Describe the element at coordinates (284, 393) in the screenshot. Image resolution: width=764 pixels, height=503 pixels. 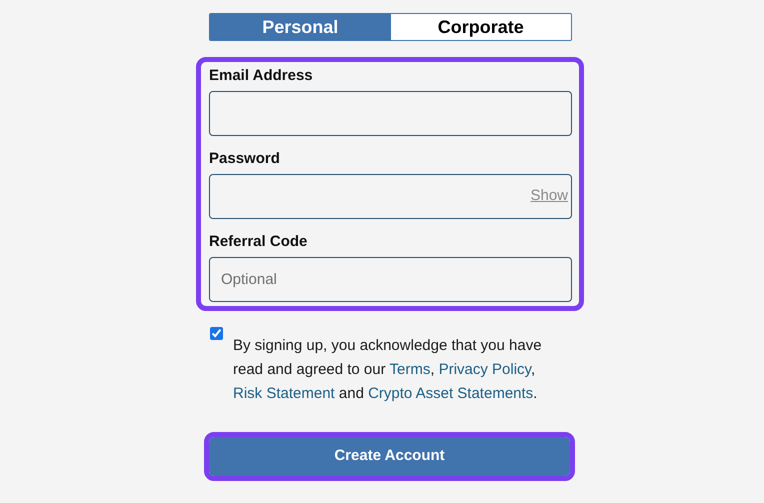
I see `policy-link: Risk Statement` at that location.